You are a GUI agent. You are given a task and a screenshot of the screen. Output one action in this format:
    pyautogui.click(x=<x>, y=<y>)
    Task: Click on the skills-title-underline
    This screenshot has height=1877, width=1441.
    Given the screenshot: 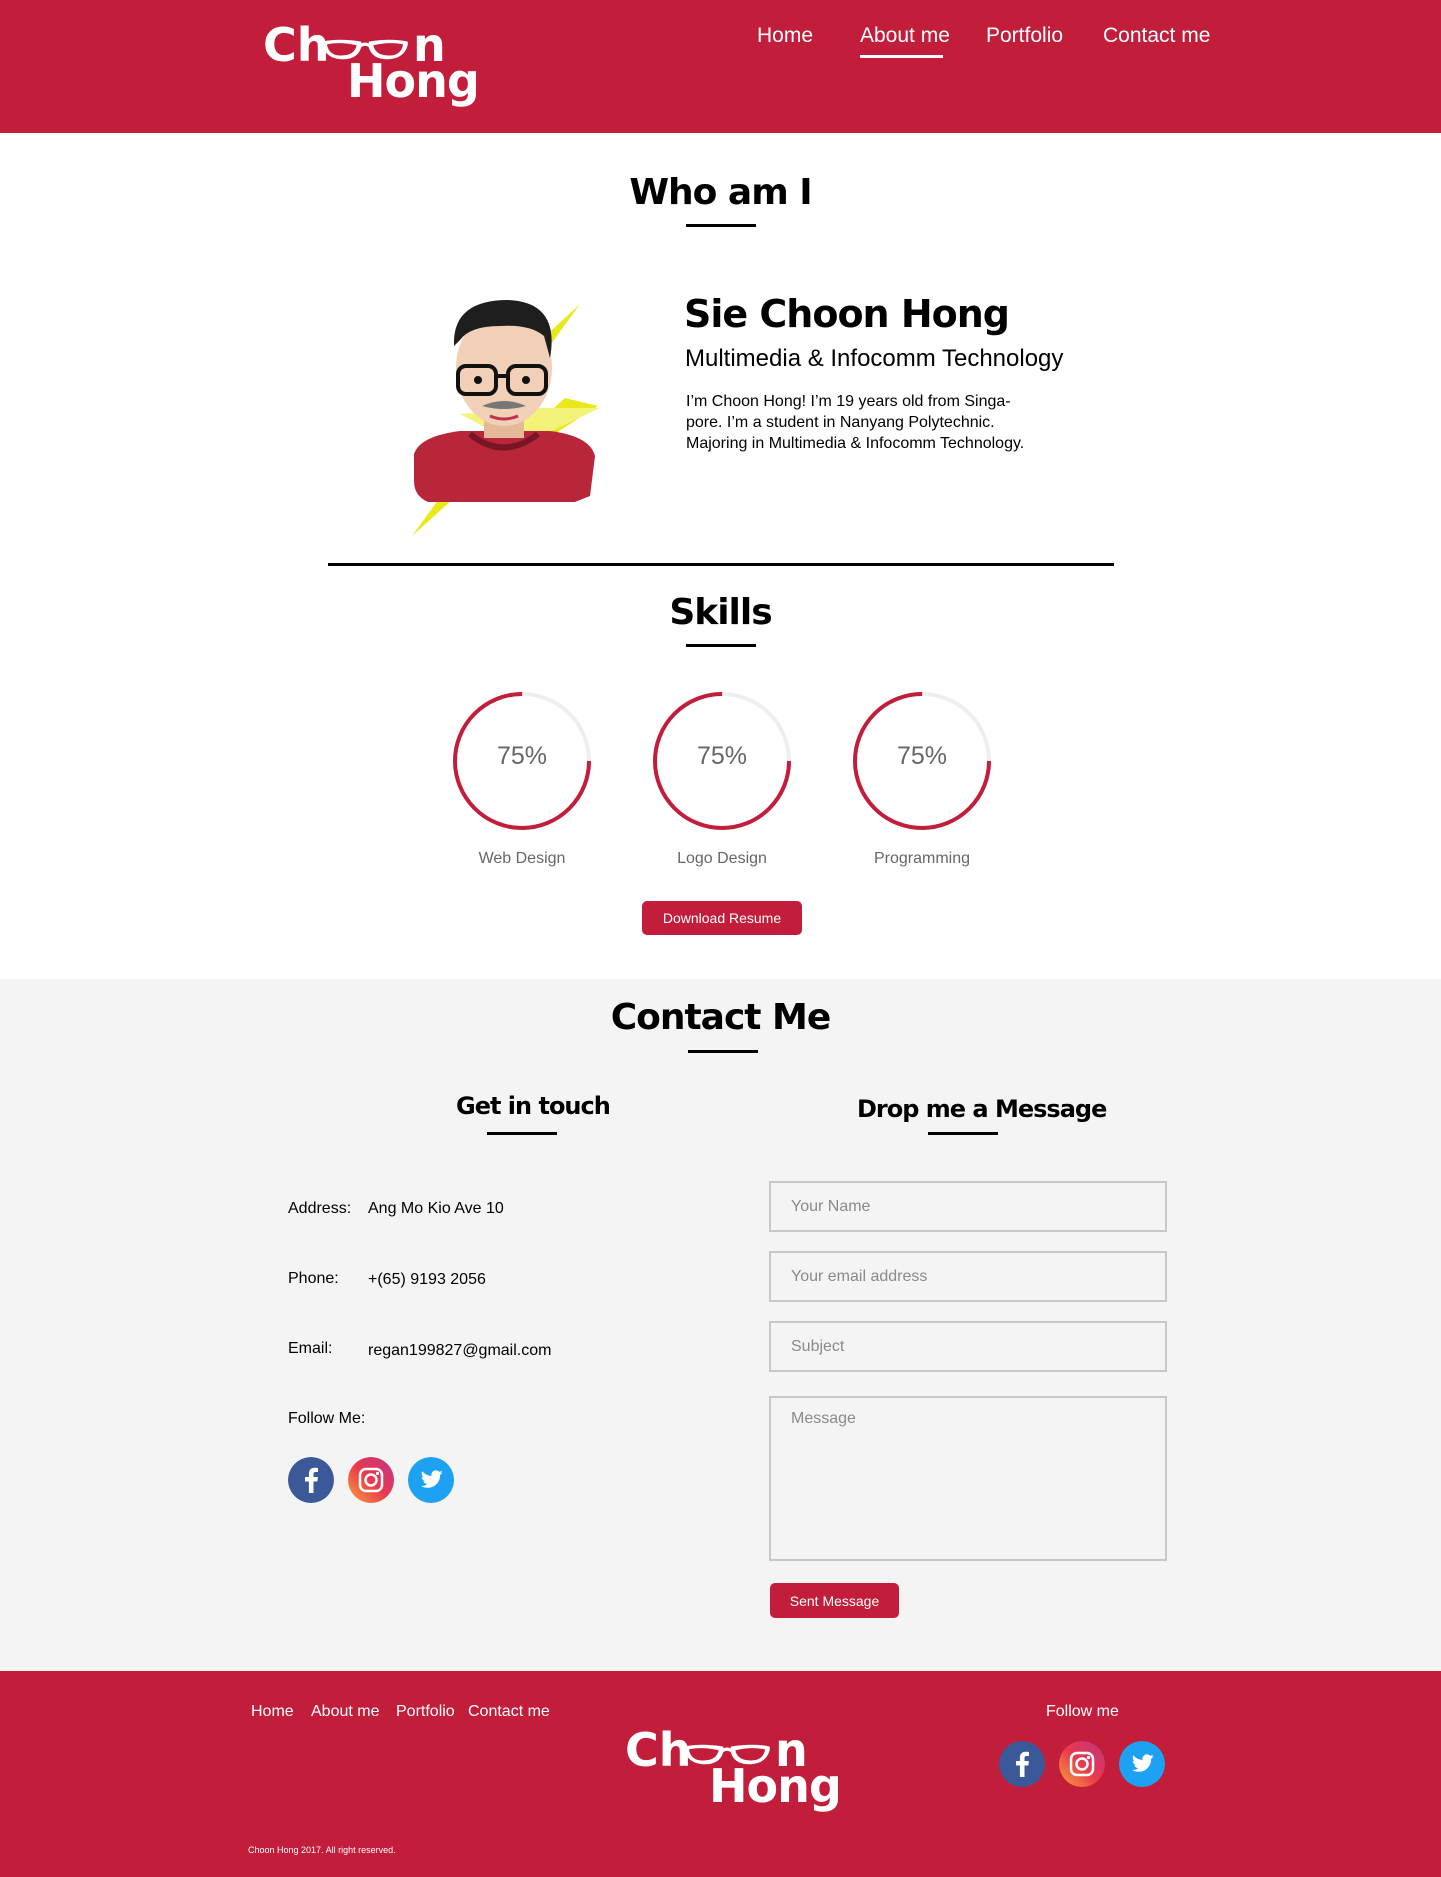 What is the action you would take?
    pyautogui.click(x=721, y=645)
    